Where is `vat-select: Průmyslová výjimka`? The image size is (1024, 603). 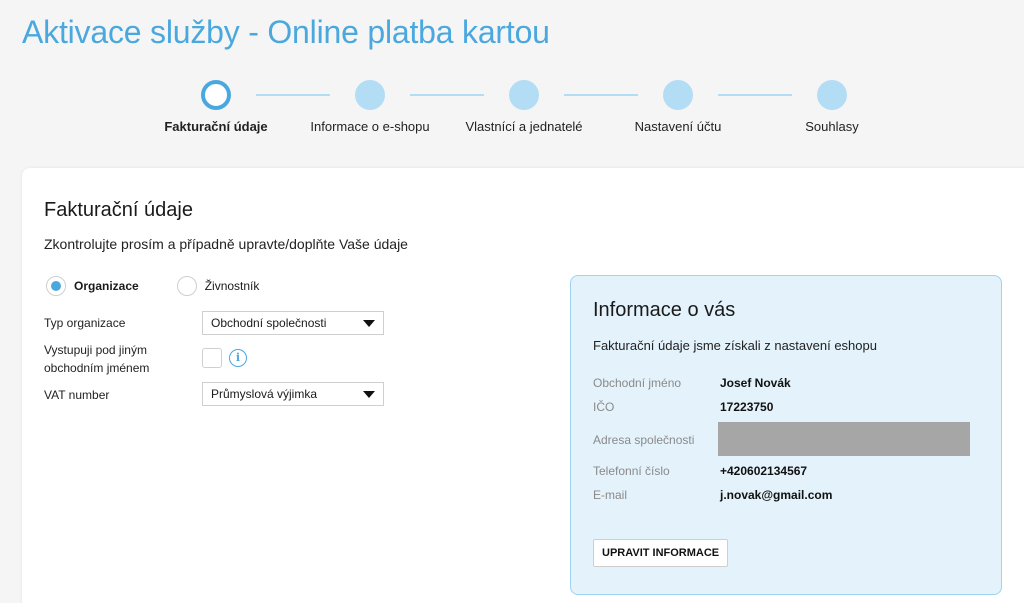 vat-select: Průmyslová výjimka is located at coordinates (293, 394).